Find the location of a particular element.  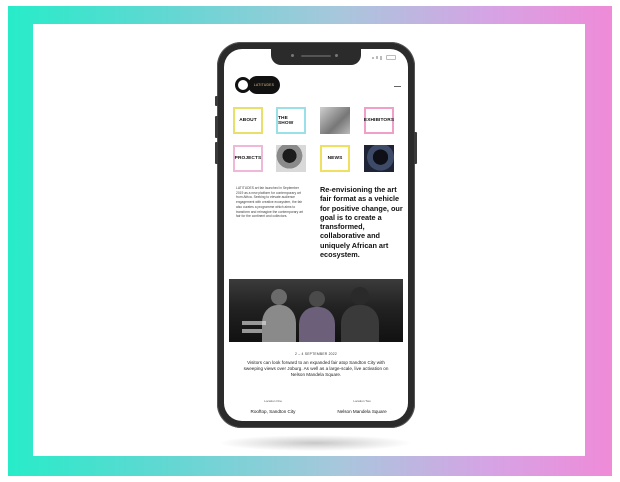

notch is located at coordinates (316, 57).